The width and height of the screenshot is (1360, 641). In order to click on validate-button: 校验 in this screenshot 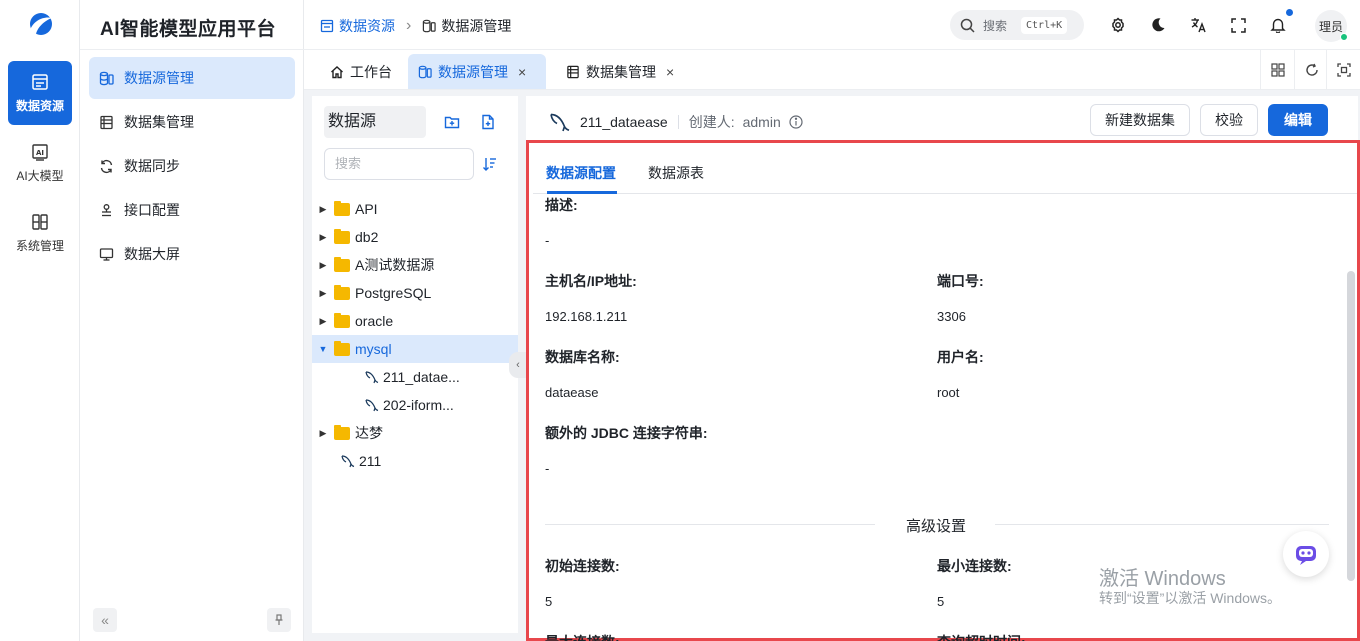, I will do `click(1229, 120)`.